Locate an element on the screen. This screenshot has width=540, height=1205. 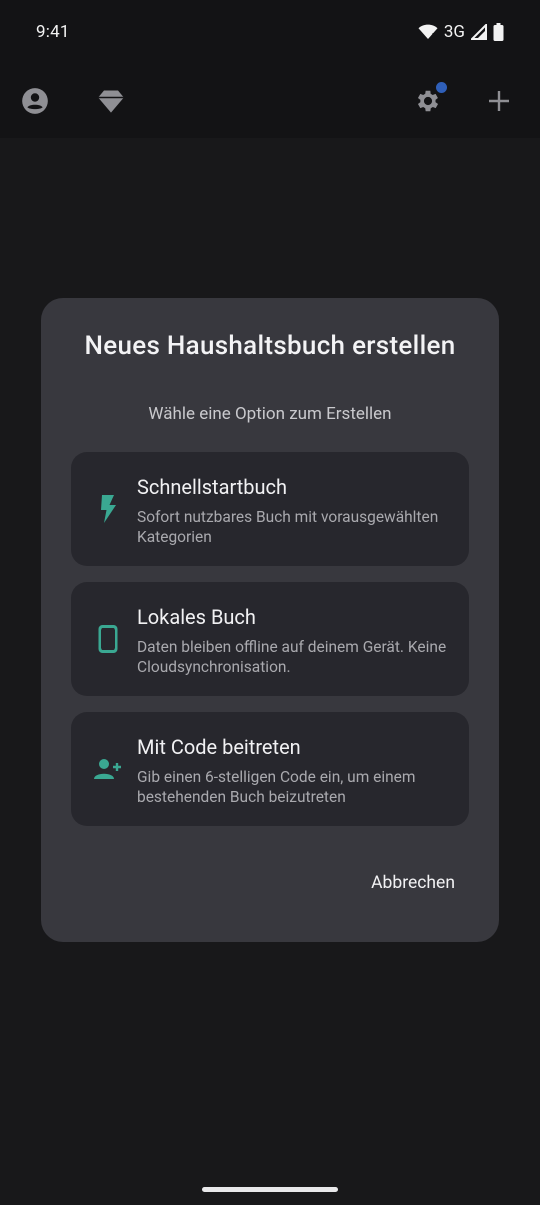
wifi-icon is located at coordinates (428, 32).